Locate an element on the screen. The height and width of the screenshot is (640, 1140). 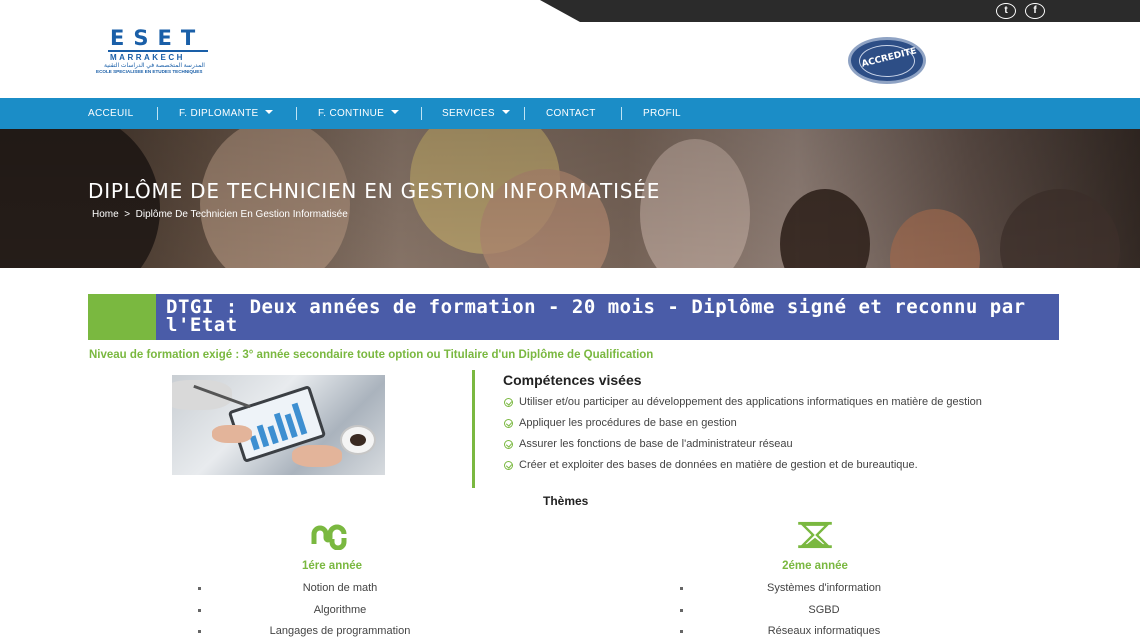
nav-label: PROFIL is located at coordinates (662, 113).